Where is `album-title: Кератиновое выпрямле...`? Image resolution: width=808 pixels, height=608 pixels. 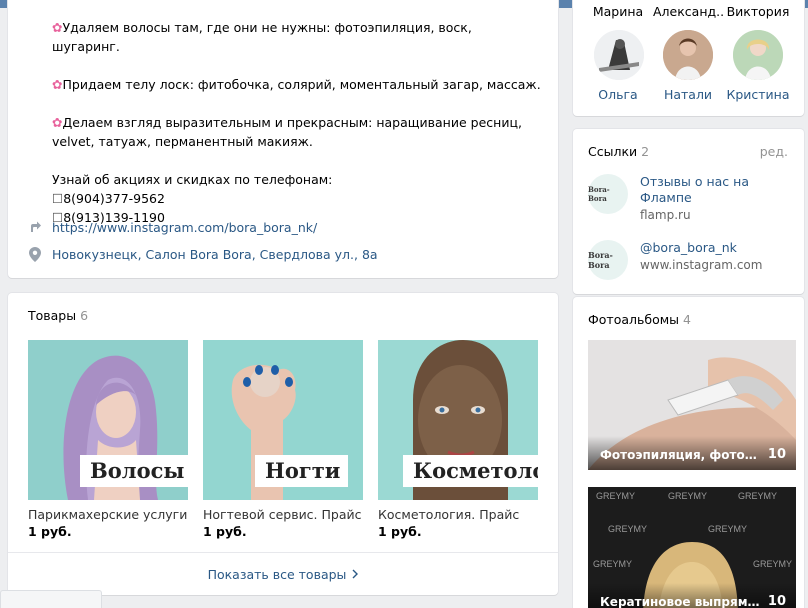 album-title: Кератиновое выпрямле... is located at coordinates (680, 601).